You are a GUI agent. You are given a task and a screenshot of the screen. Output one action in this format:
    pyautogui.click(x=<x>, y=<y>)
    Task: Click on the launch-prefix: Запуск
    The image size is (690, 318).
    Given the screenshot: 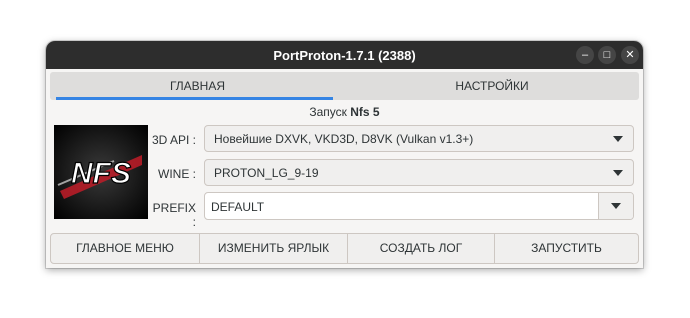 What is the action you would take?
    pyautogui.click(x=328, y=112)
    